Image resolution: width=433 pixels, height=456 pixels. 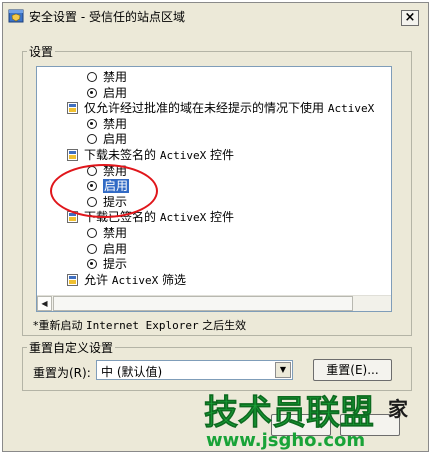 I want to click on setting-heading: 仅允许经过批准的域在未经提示的情况下使用 ActiveX, so click(x=220, y=108).